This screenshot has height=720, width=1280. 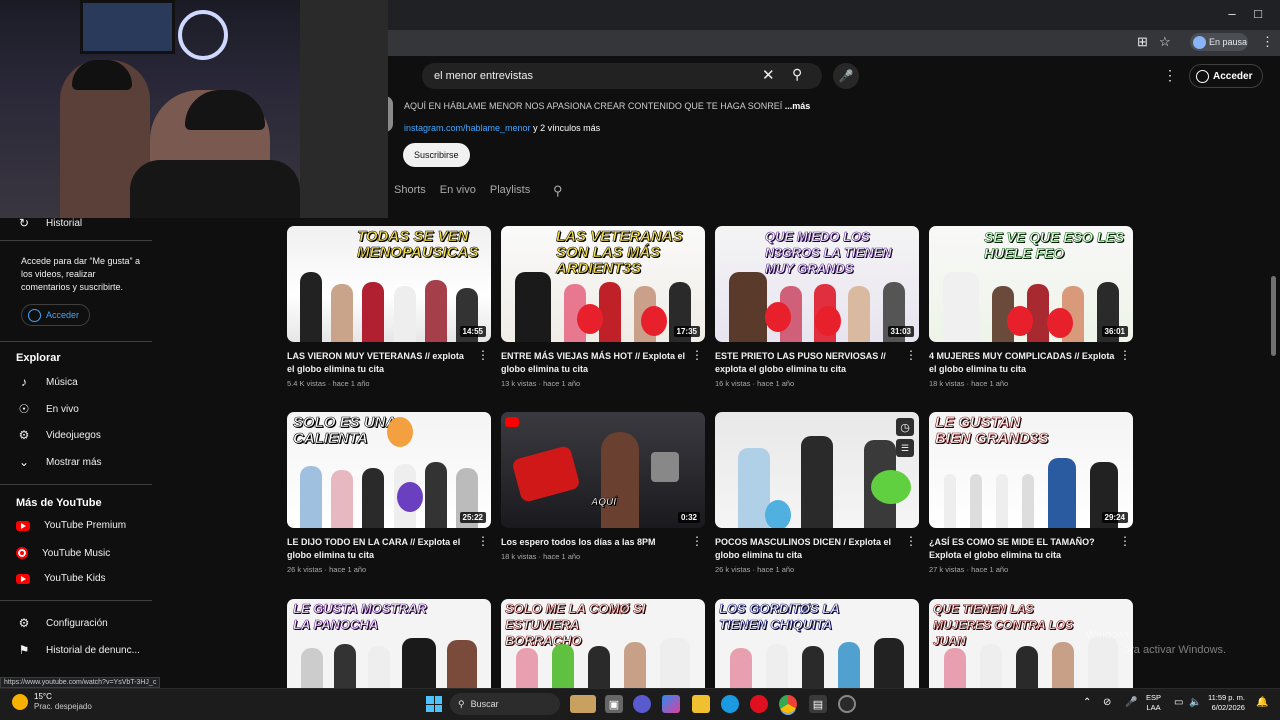 I want to click on video-card: LOS GORDITØS LA TIENEN CHIQUITA, so click(x=817, y=643).